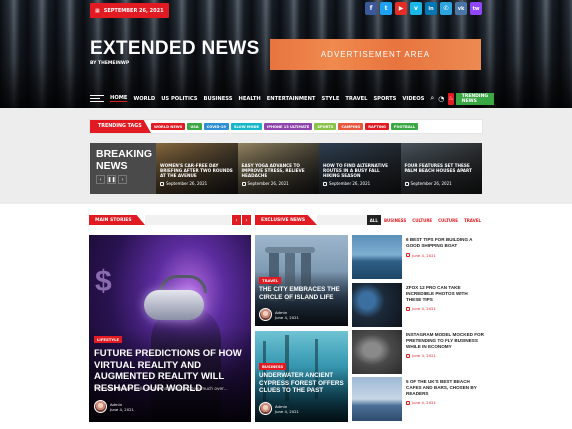 The image size is (572, 429). What do you see at coordinates (386, 8) in the screenshot?
I see `twitter-icon: t` at bounding box center [386, 8].